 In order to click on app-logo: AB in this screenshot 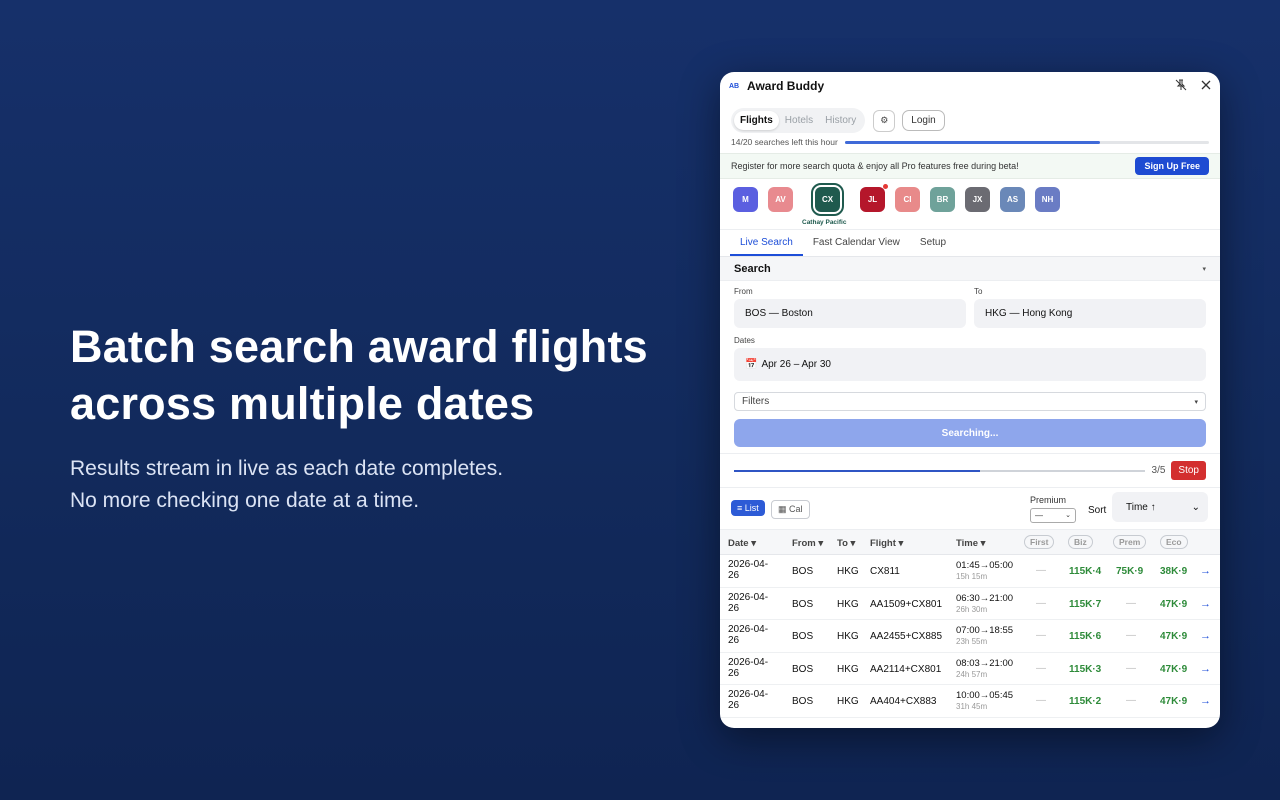, I will do `click(734, 86)`.